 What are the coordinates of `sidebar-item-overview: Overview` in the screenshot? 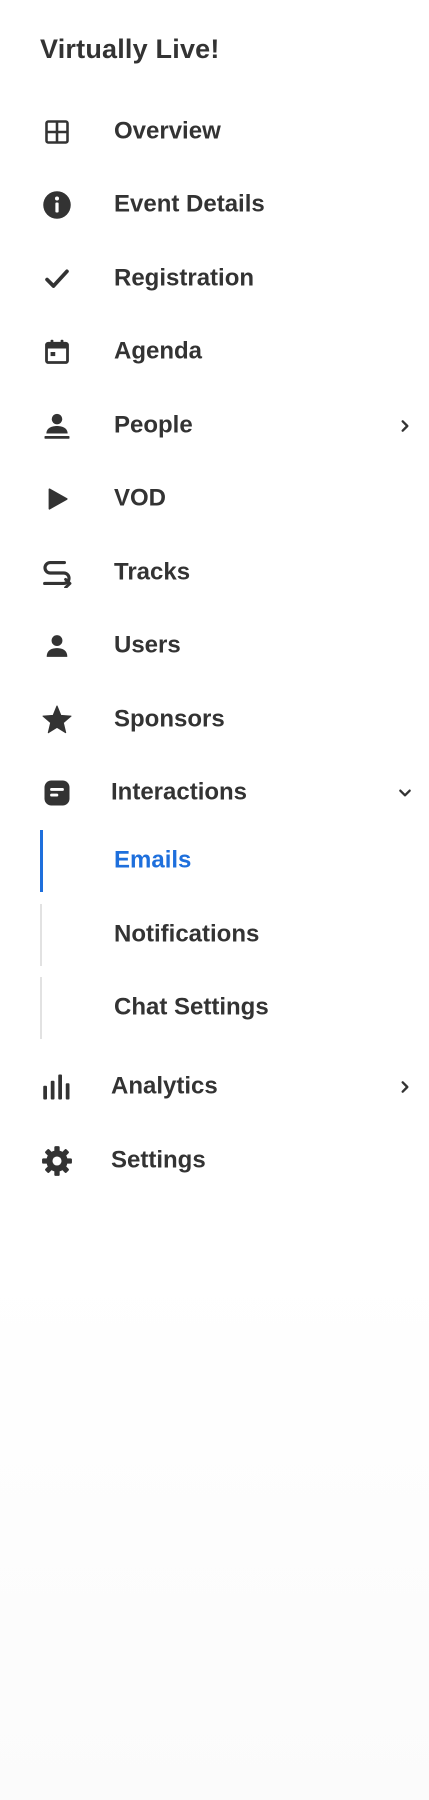 It's located at (214, 132).